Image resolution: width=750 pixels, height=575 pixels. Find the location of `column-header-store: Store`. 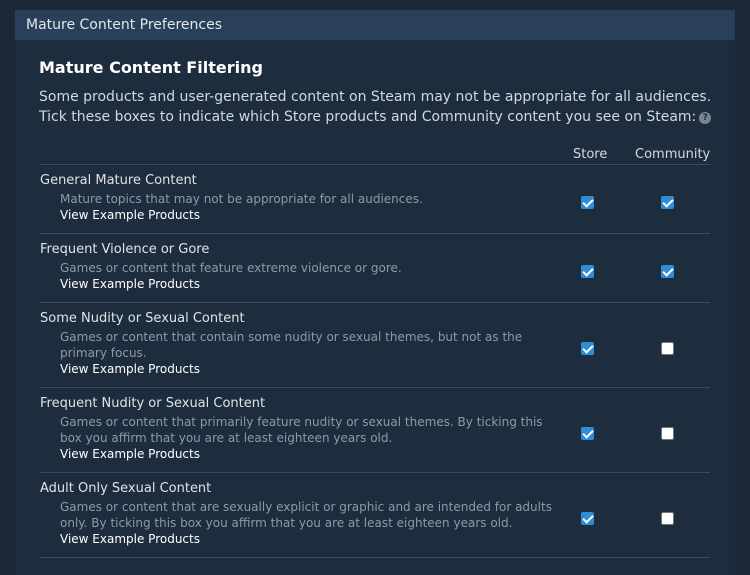

column-header-store: Store is located at coordinates (590, 154).